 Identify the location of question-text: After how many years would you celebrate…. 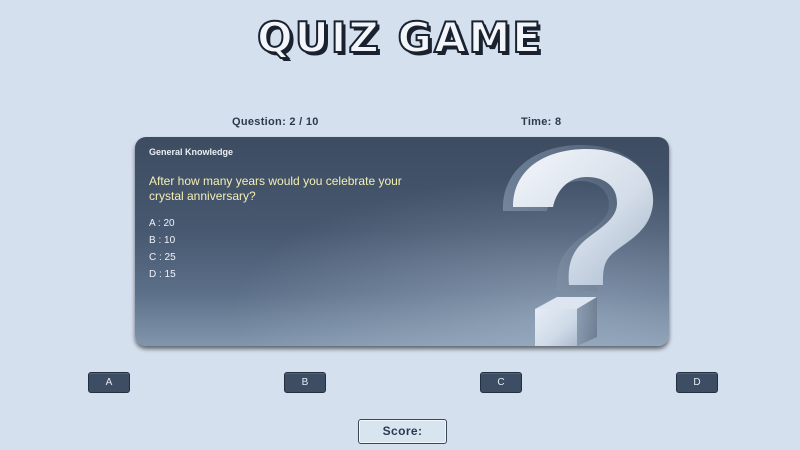
(275, 188).